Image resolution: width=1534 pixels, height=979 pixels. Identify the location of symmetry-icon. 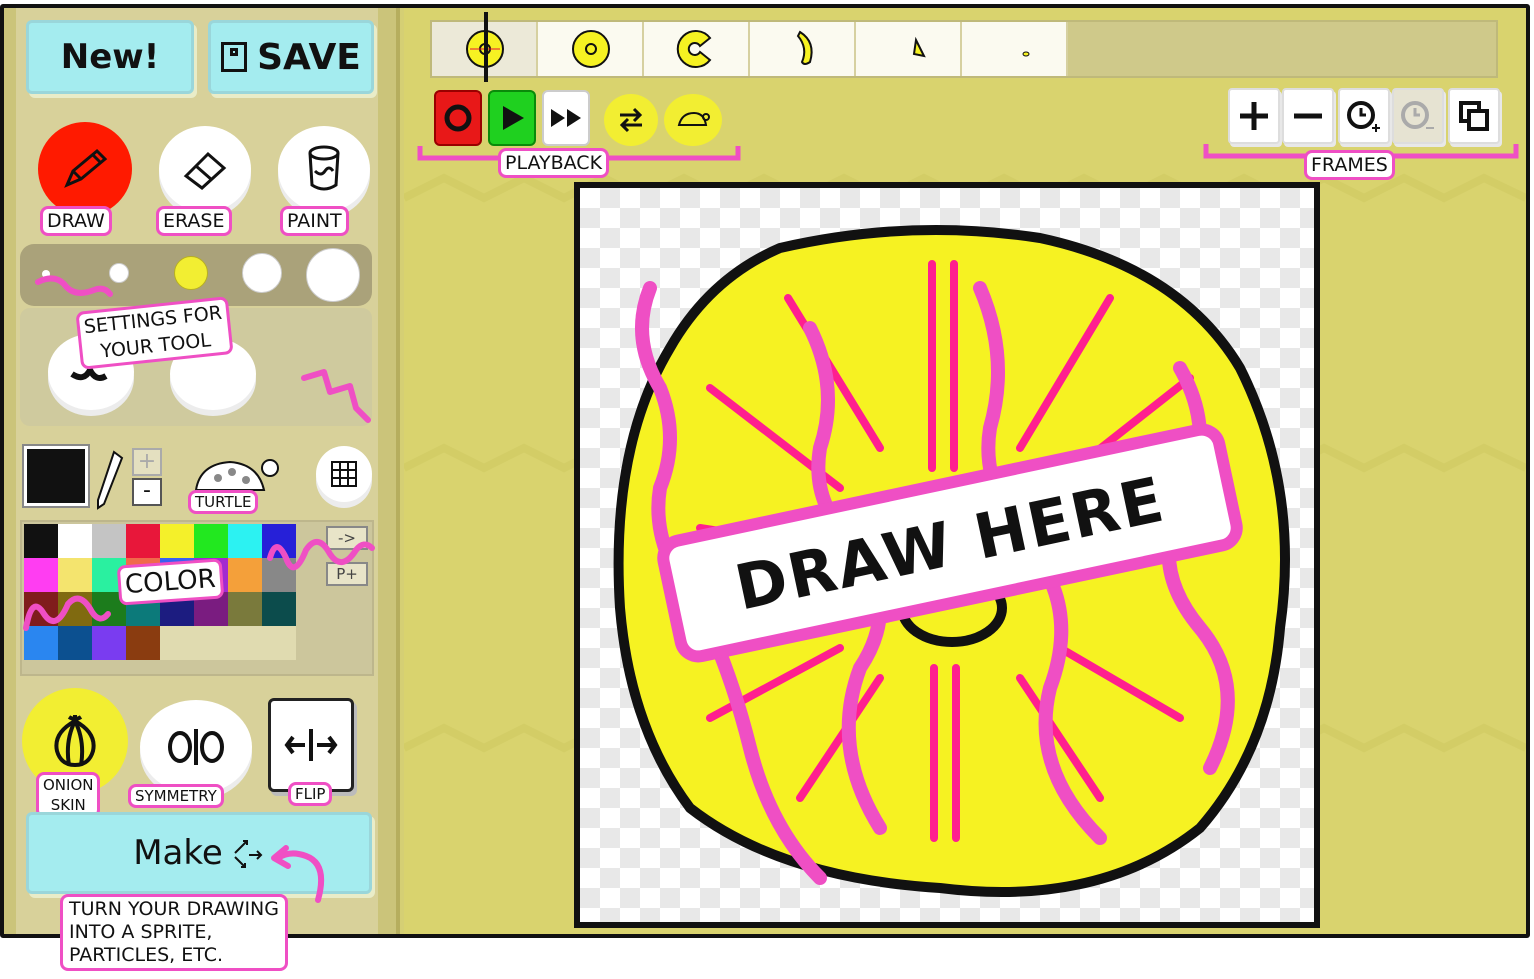
(196, 747).